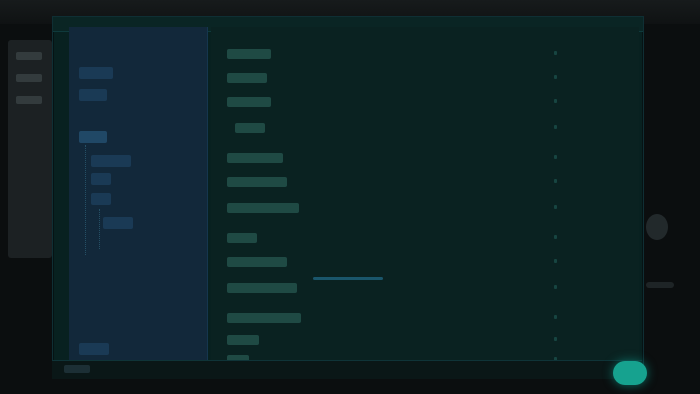 Image resolution: width=700 pixels, height=394 pixels. I want to click on app-sidebar, so click(30, 149).